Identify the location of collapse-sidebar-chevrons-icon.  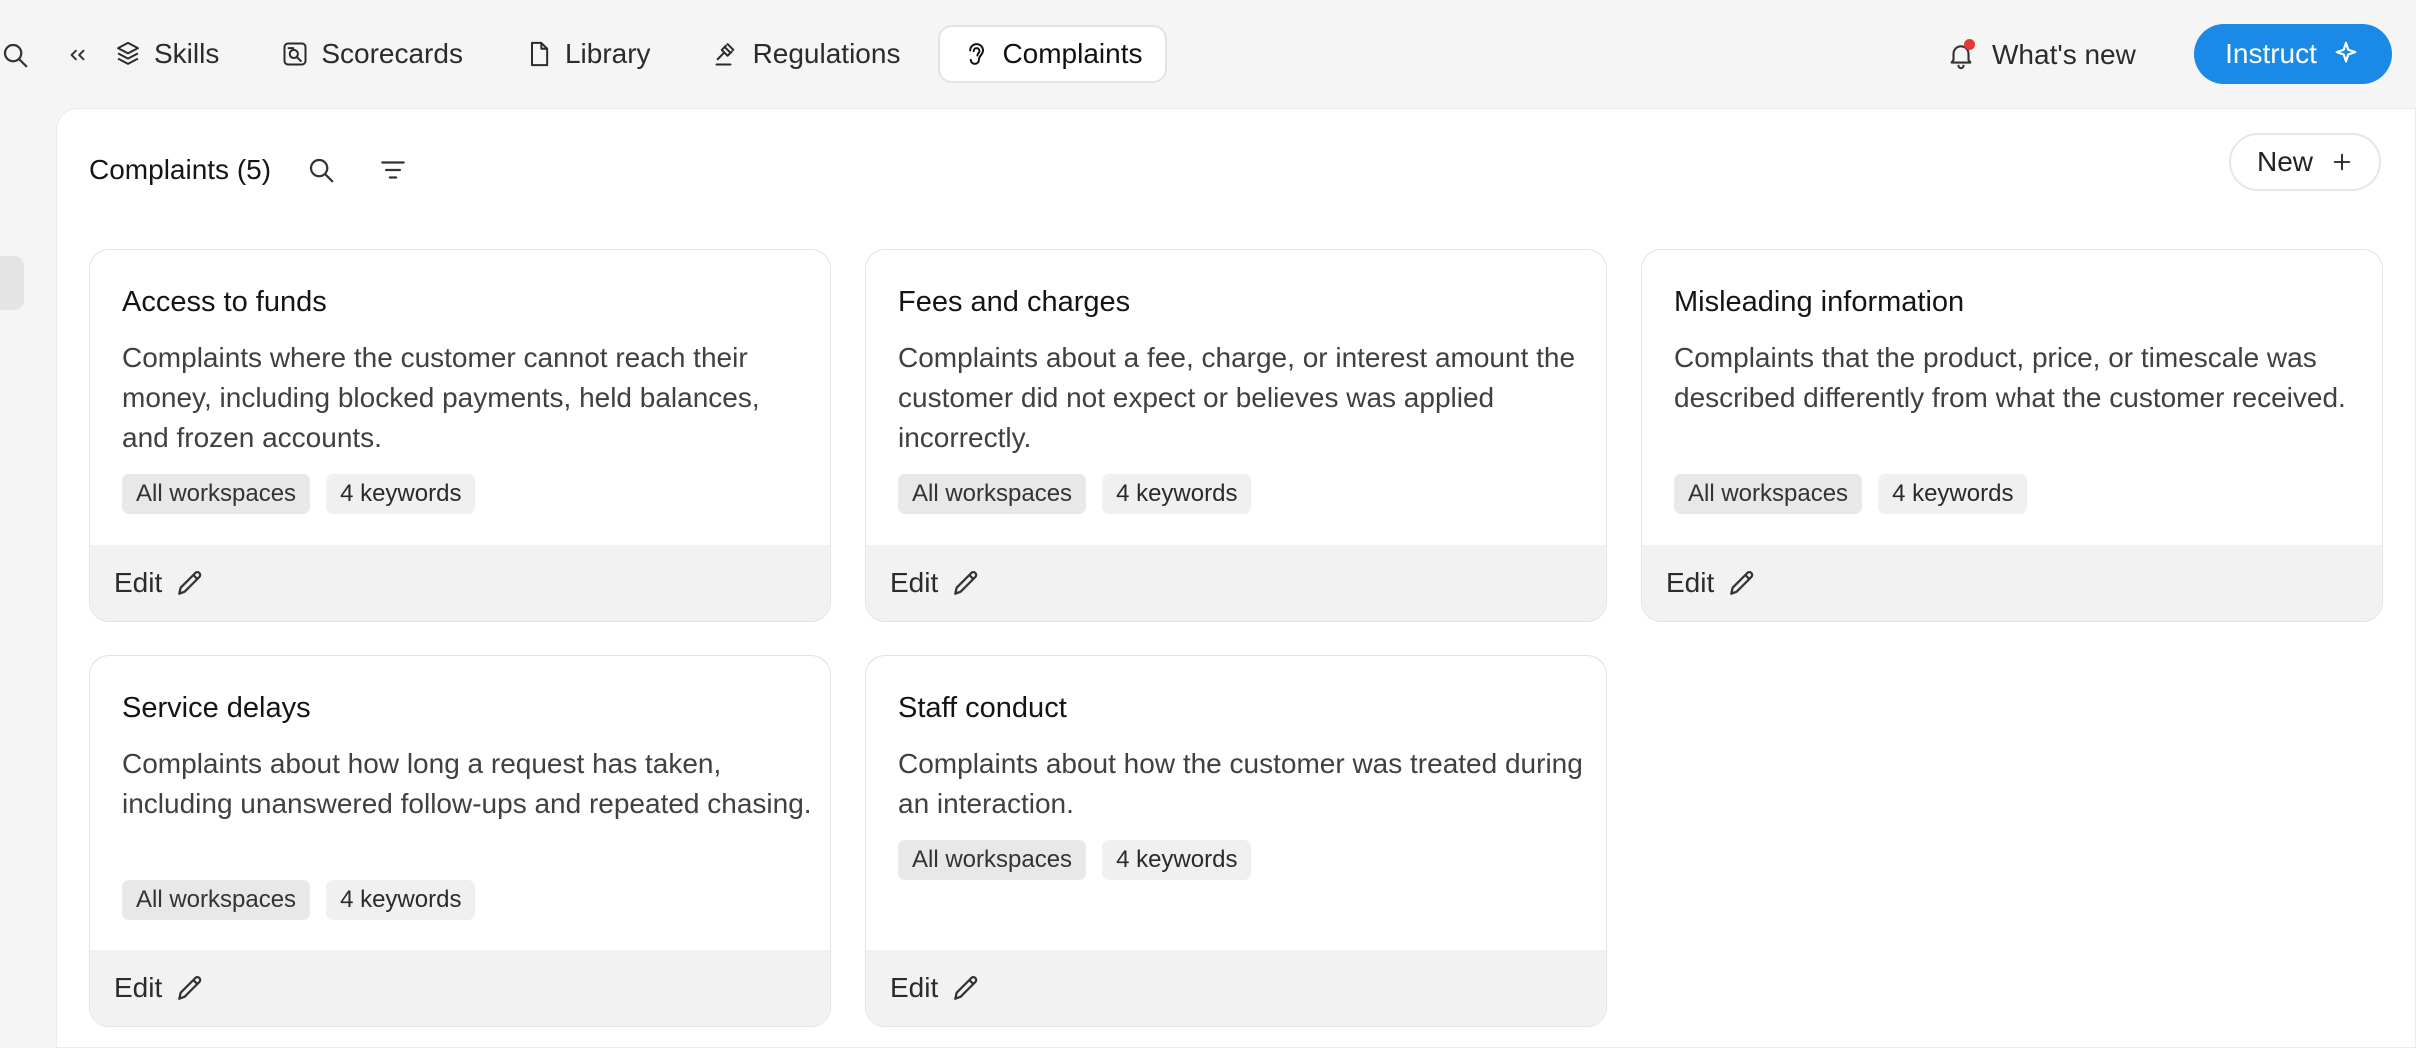
(77, 55).